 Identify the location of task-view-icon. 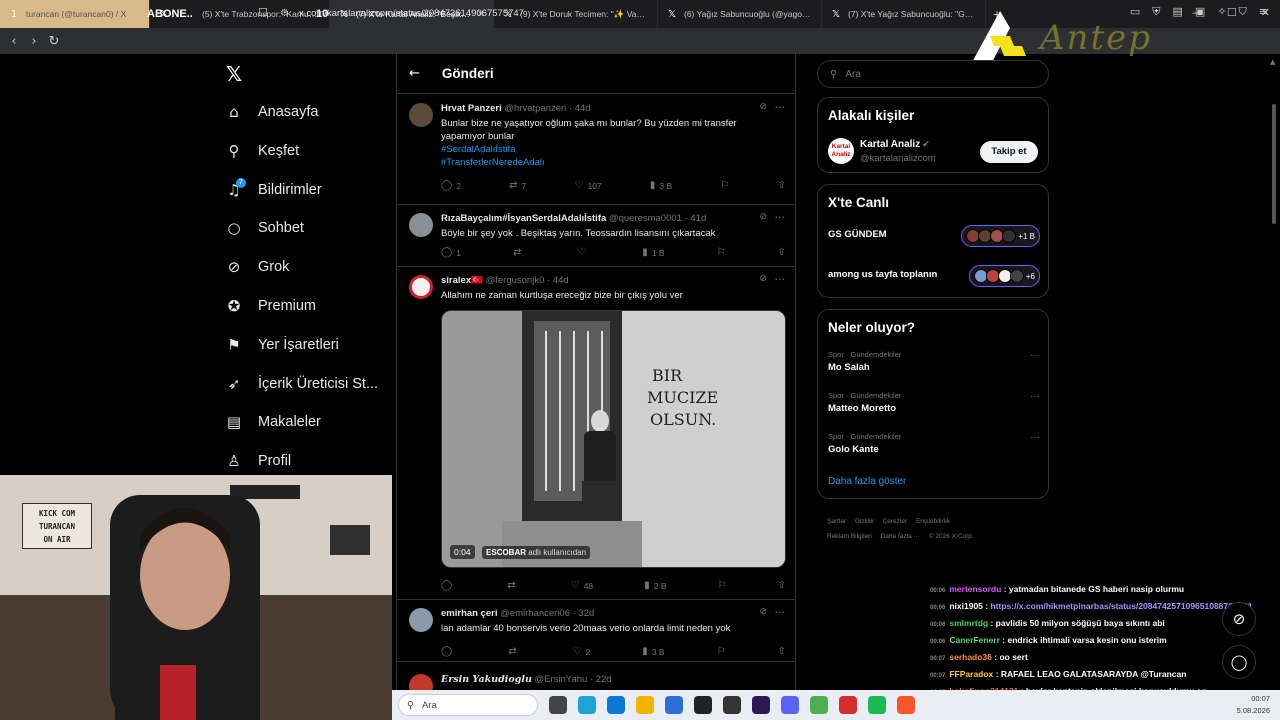
(558, 705).